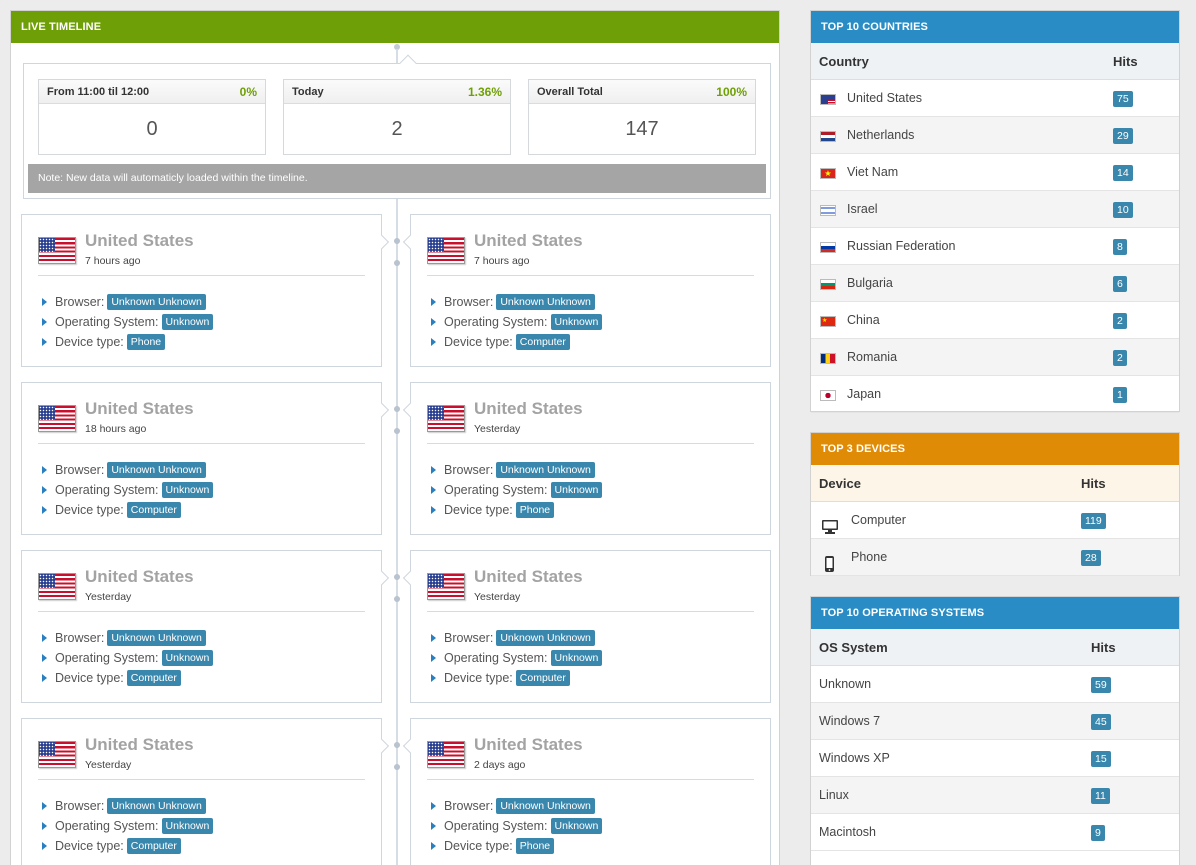  Describe the element at coordinates (397, 117) in the screenshot. I see `stat-box-today: Today 1.36% 2` at that location.